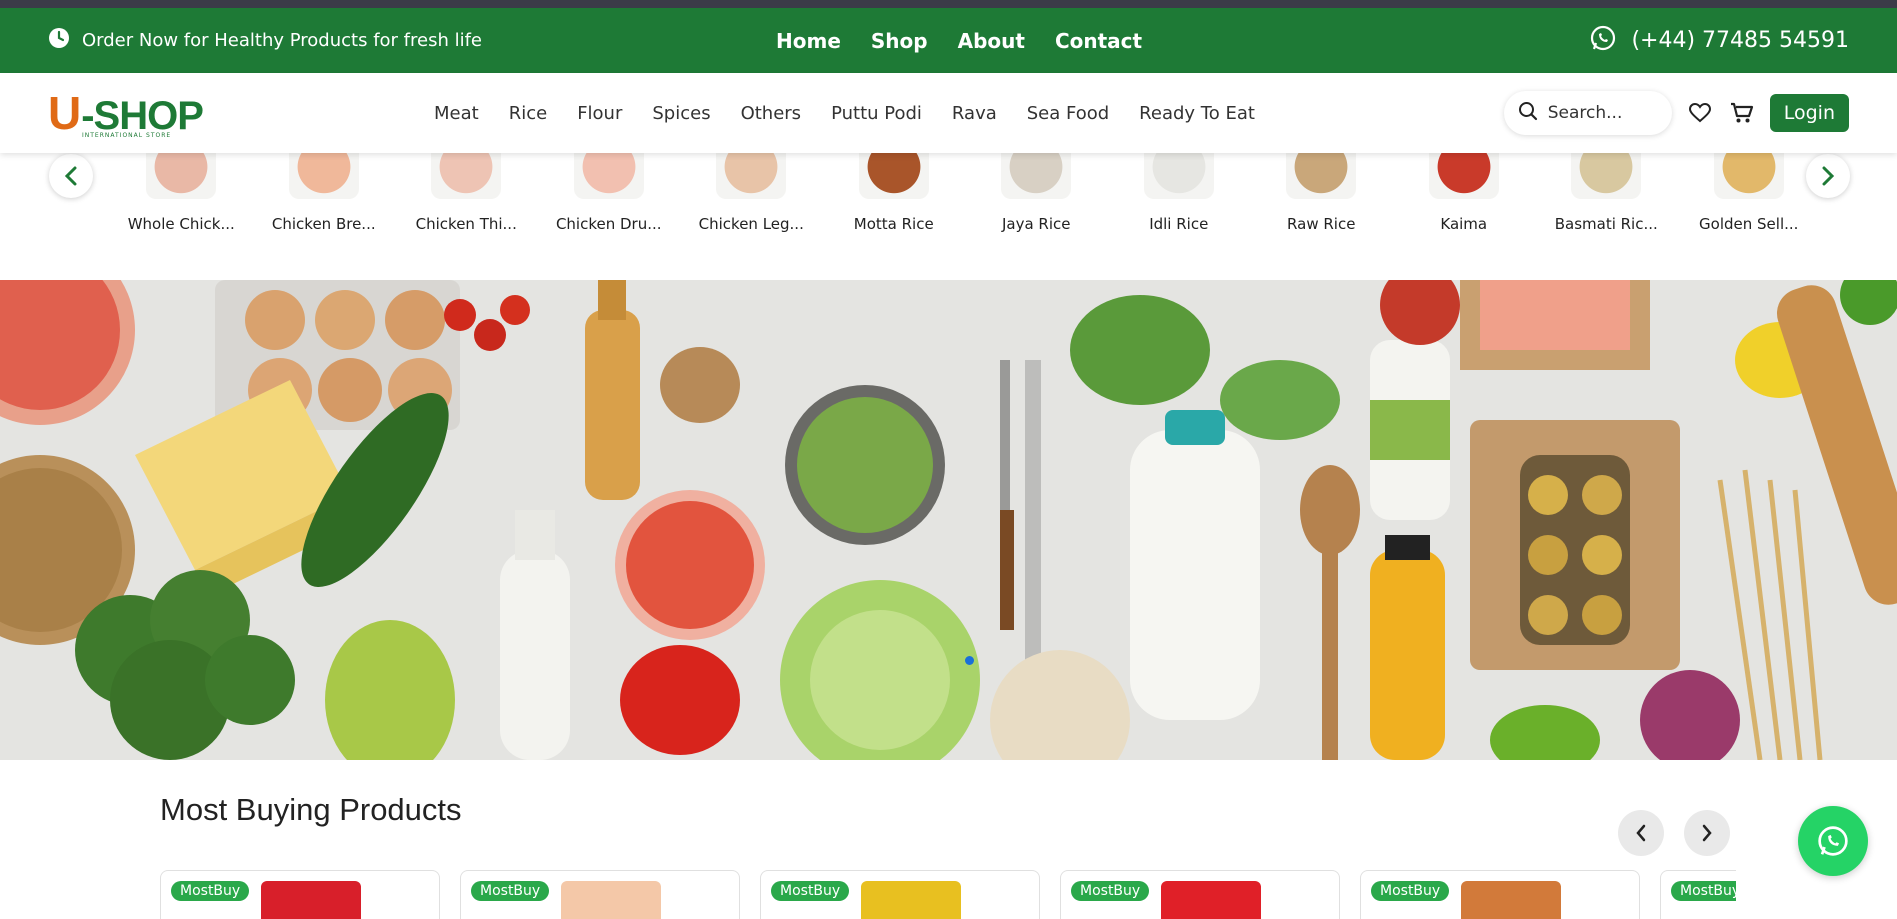  Describe the element at coordinates (456, 113) in the screenshot. I see `nav-meat: Meat` at that location.